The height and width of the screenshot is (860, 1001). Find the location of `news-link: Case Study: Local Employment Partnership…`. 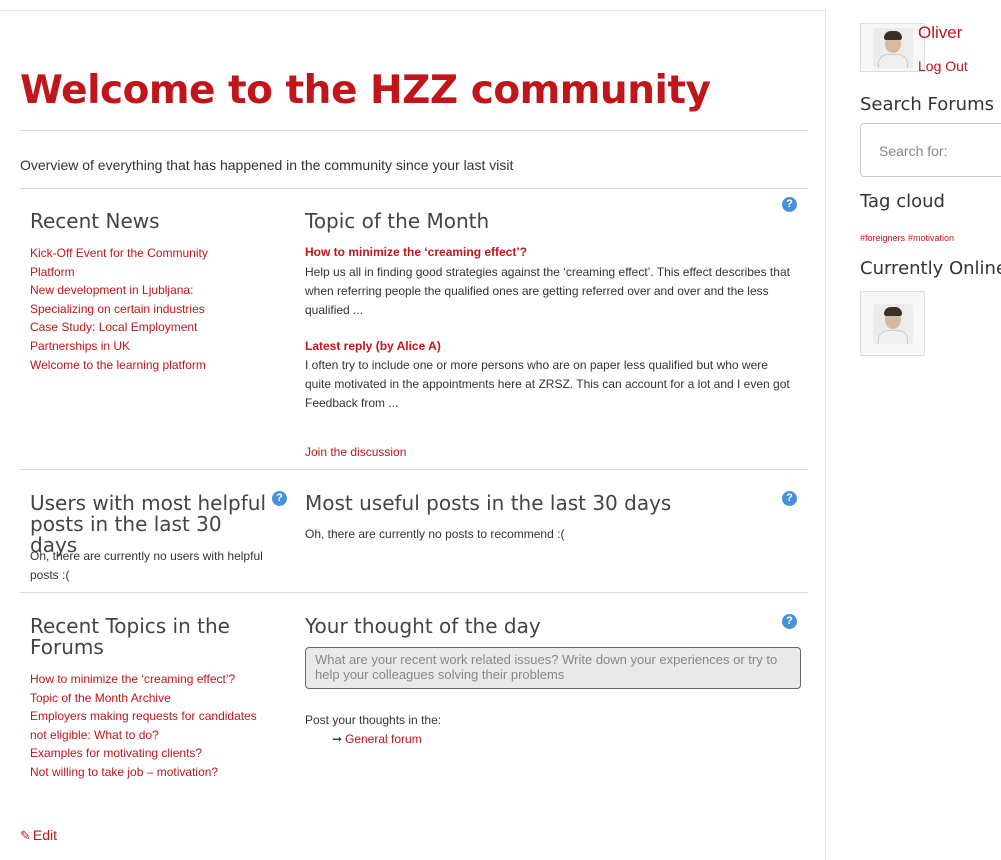

news-link: Case Study: Local Employment Partnership… is located at coordinates (113, 336).